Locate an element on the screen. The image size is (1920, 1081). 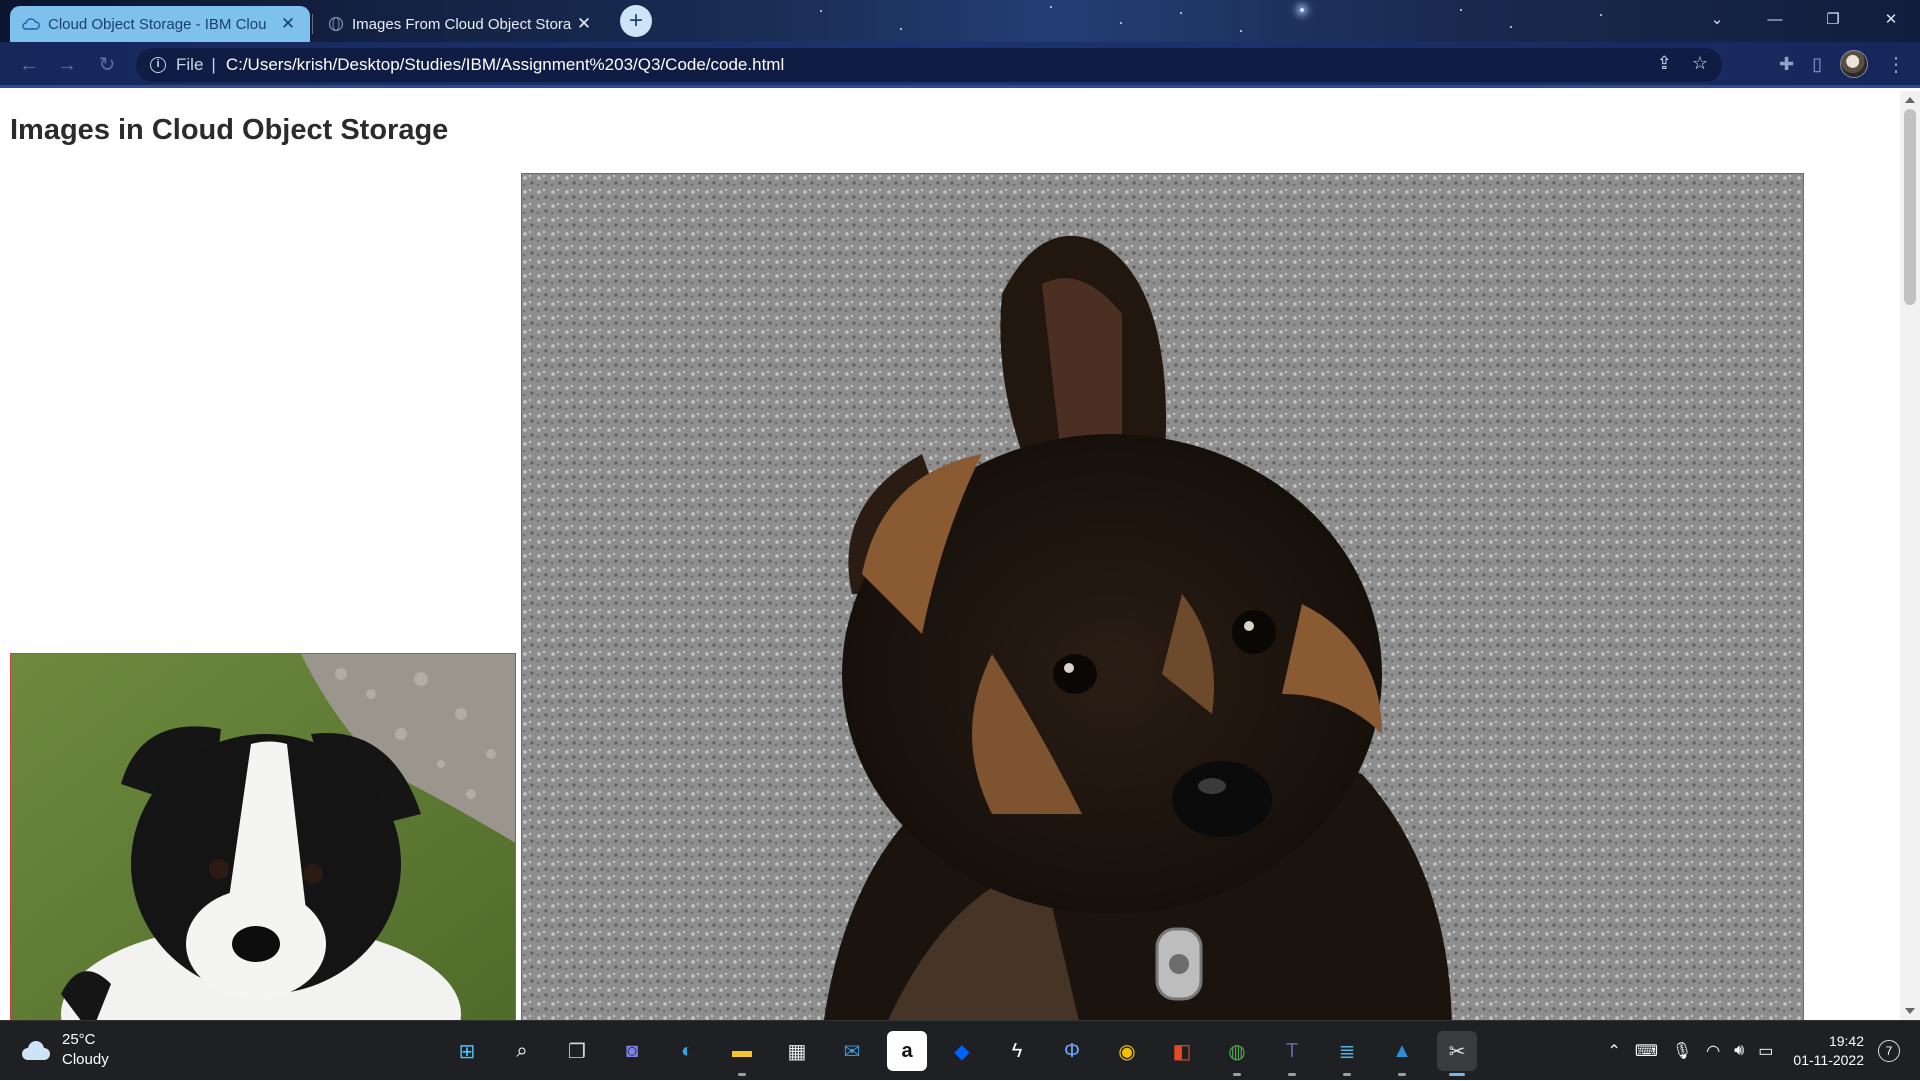
weather-temperature: 25°C is located at coordinates (79, 1039).